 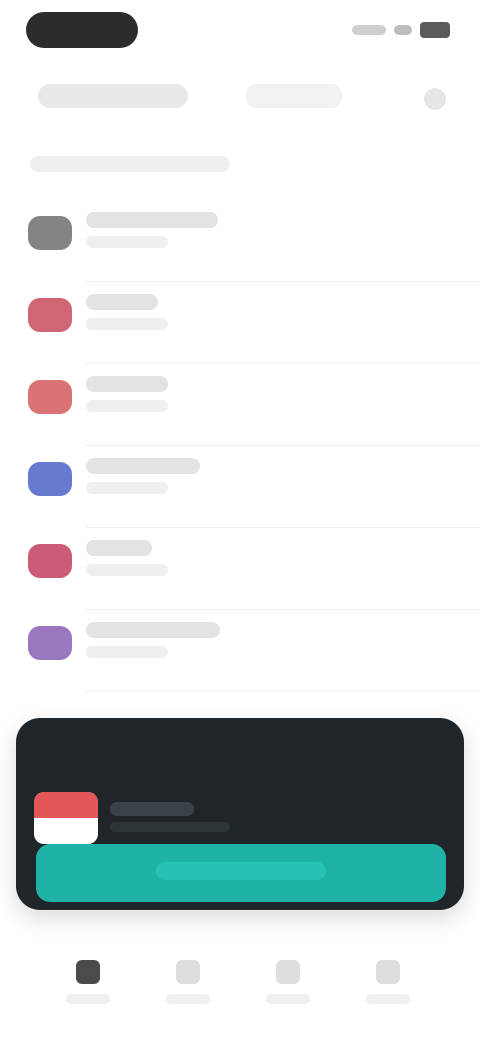 What do you see at coordinates (288, 990) in the screenshot?
I see `nav-item-library` at bounding box center [288, 990].